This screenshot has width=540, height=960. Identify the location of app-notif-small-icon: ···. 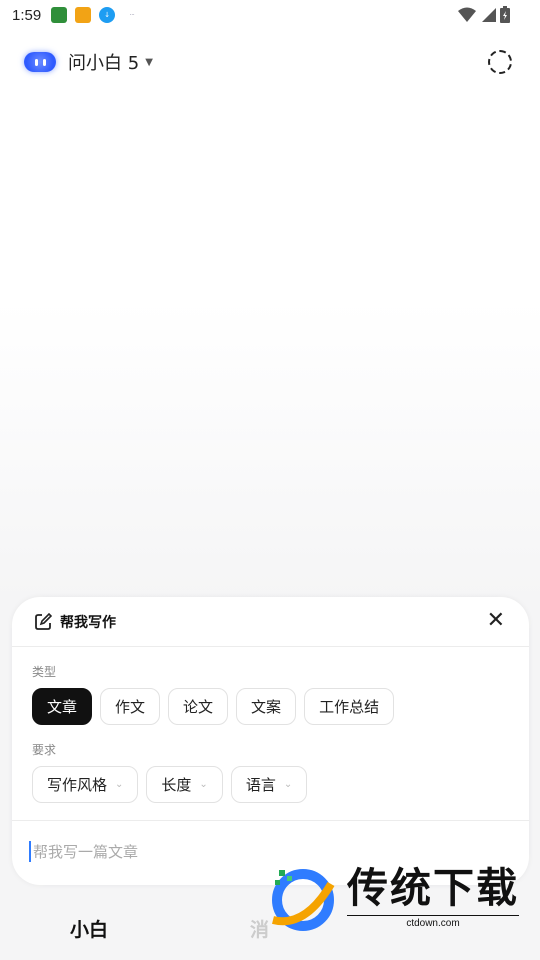
(132, 15).